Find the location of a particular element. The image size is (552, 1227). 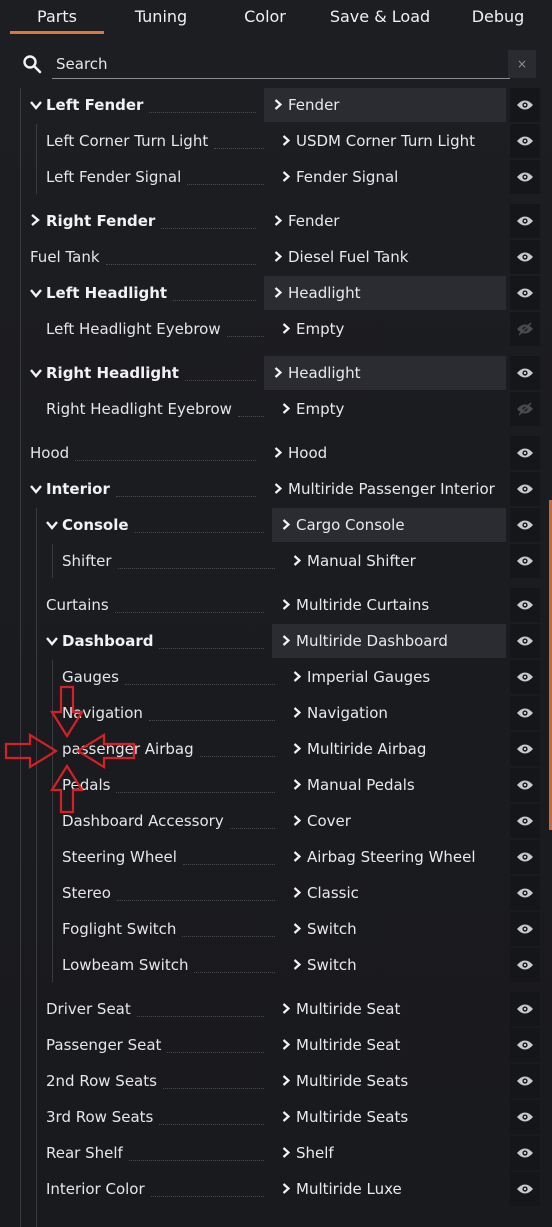

part-selector: Multiride Dashboard is located at coordinates (389, 641).